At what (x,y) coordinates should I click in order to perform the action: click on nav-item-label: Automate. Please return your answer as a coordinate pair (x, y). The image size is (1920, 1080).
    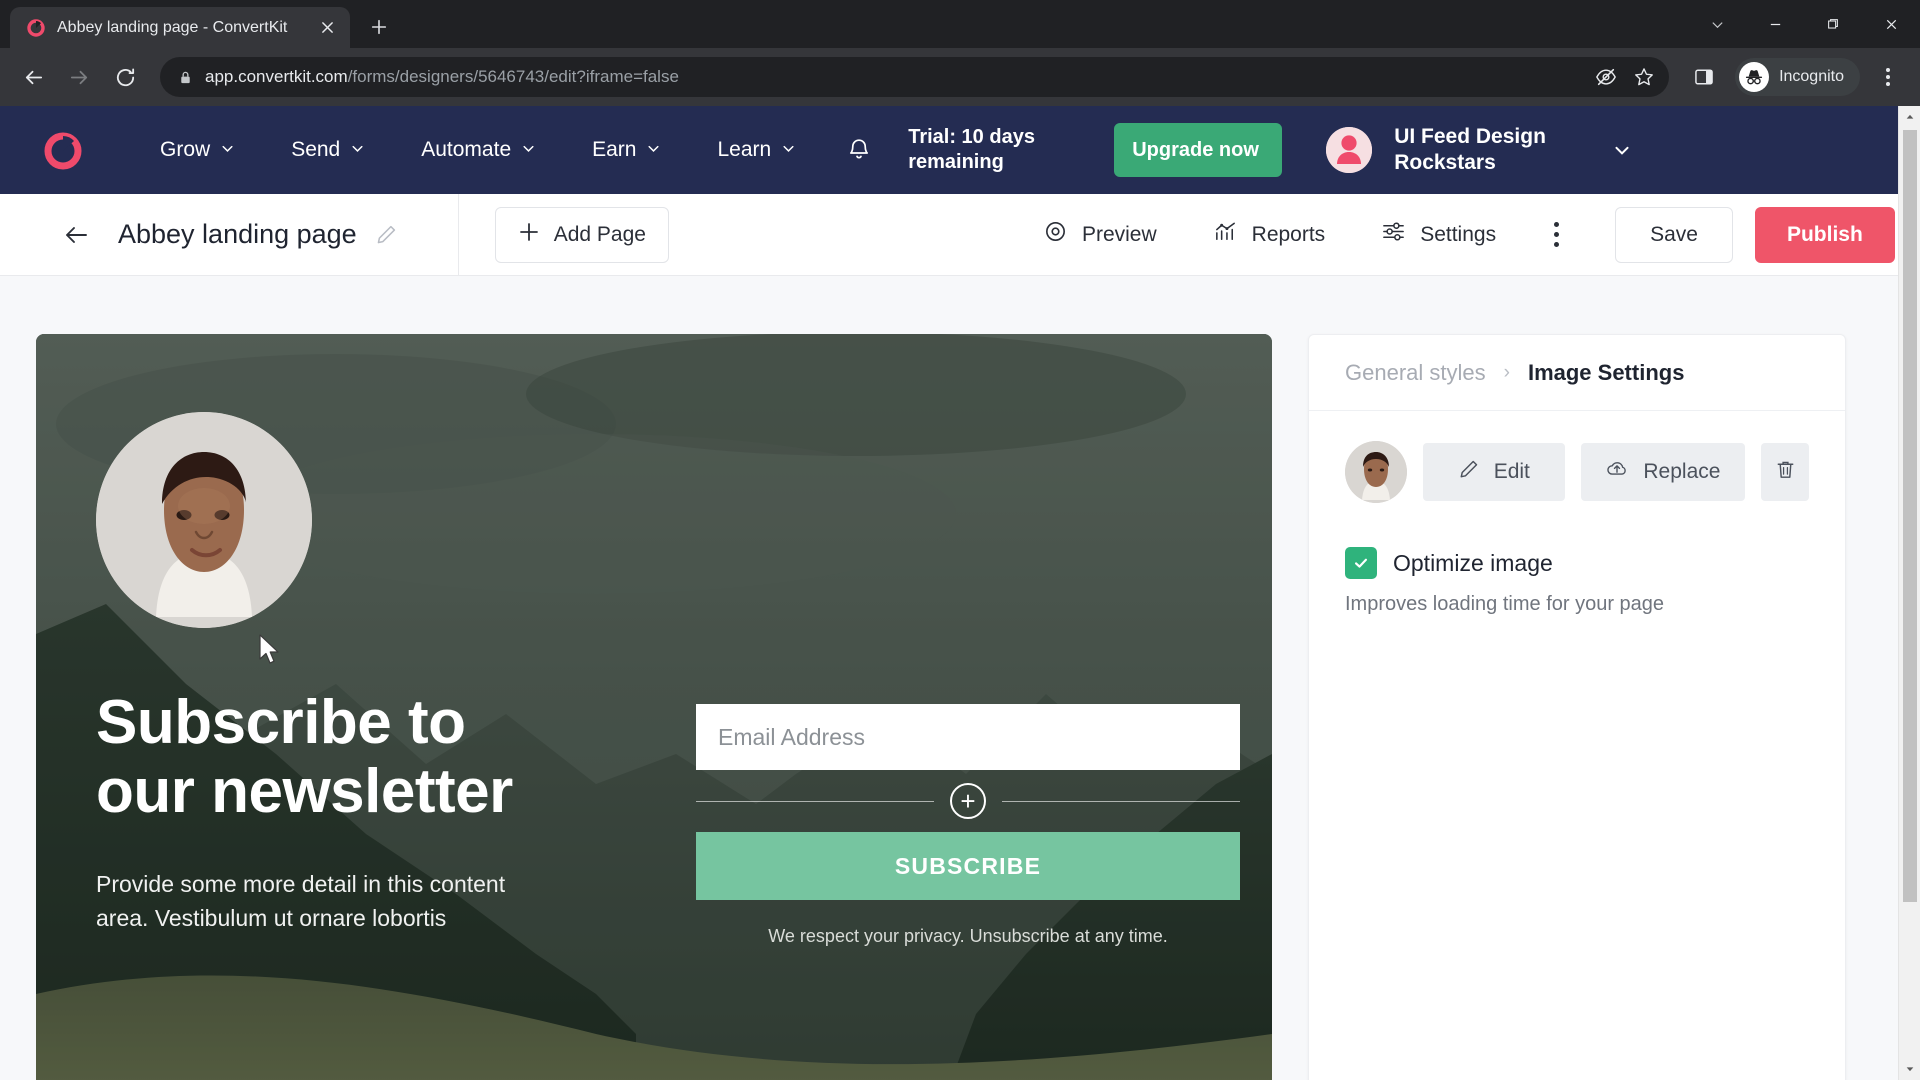
    Looking at the image, I should click on (466, 149).